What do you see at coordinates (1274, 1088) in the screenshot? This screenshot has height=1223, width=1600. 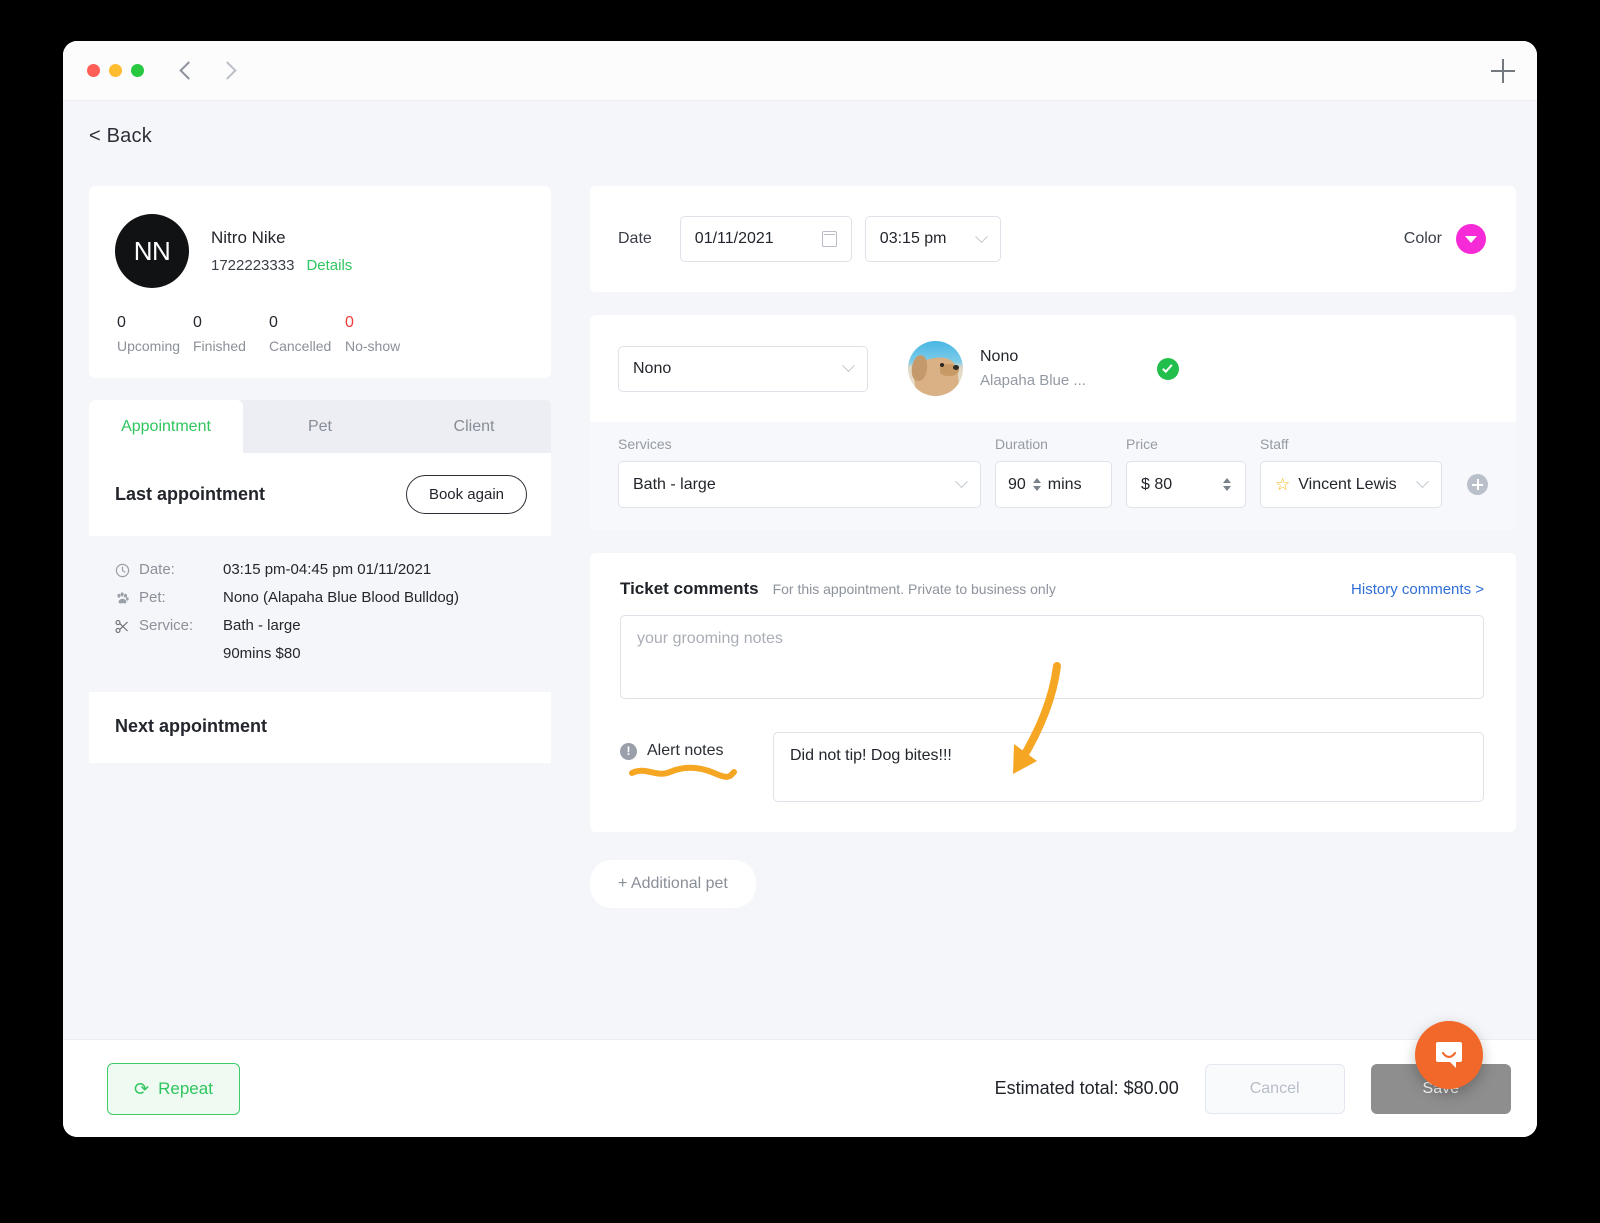 I see `cancel-button: Cancel` at bounding box center [1274, 1088].